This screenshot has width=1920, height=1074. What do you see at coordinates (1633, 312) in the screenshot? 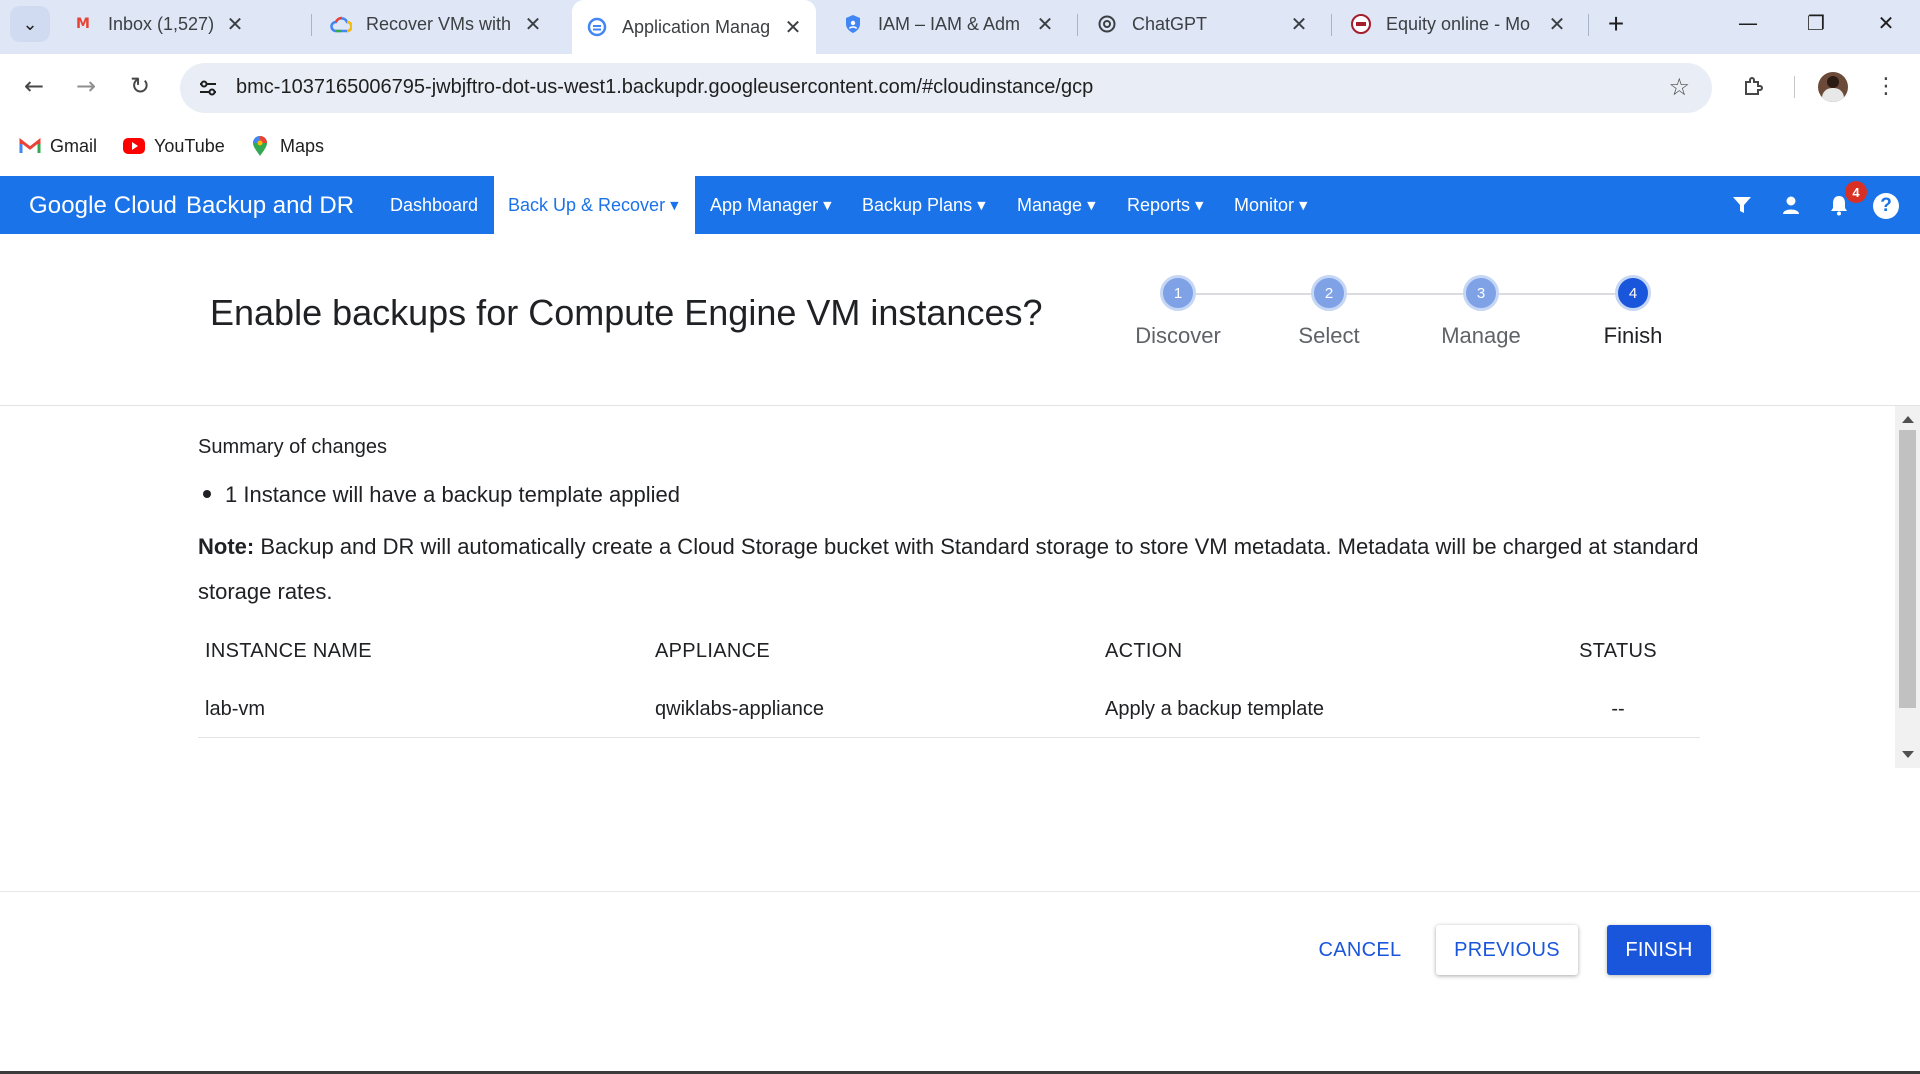
I see `step-finish: 4 Finish` at bounding box center [1633, 312].